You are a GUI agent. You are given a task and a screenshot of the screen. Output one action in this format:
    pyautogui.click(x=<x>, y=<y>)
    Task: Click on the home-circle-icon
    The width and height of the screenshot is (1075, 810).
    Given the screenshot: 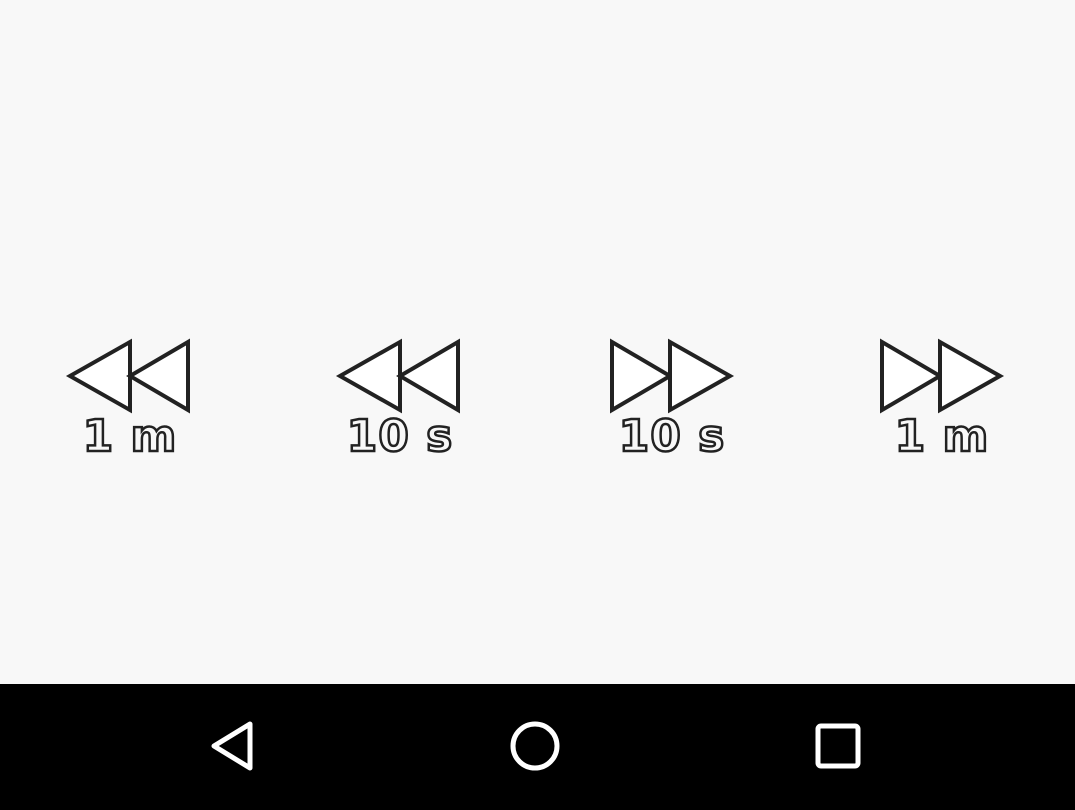 What is the action you would take?
    pyautogui.click(x=535, y=746)
    